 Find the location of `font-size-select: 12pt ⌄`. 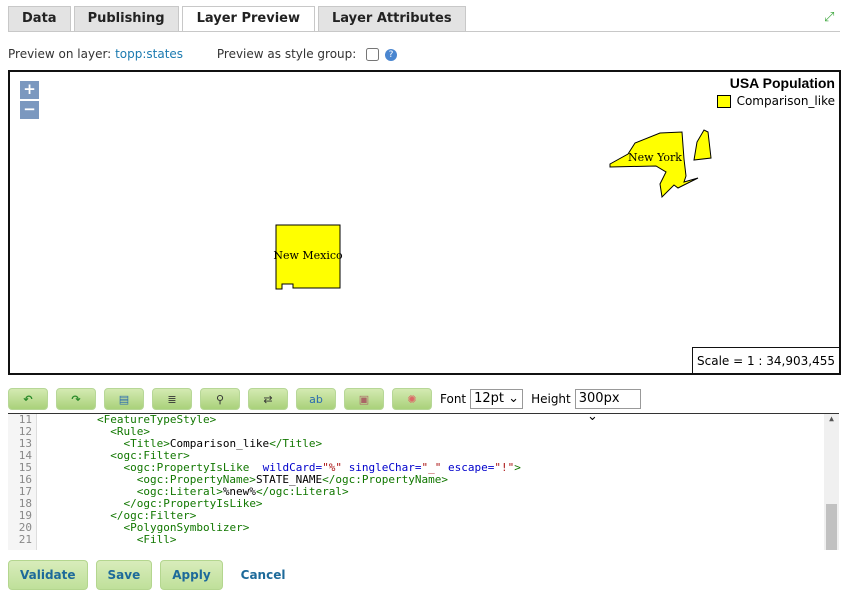

font-size-select: 12pt ⌄ is located at coordinates (497, 399).